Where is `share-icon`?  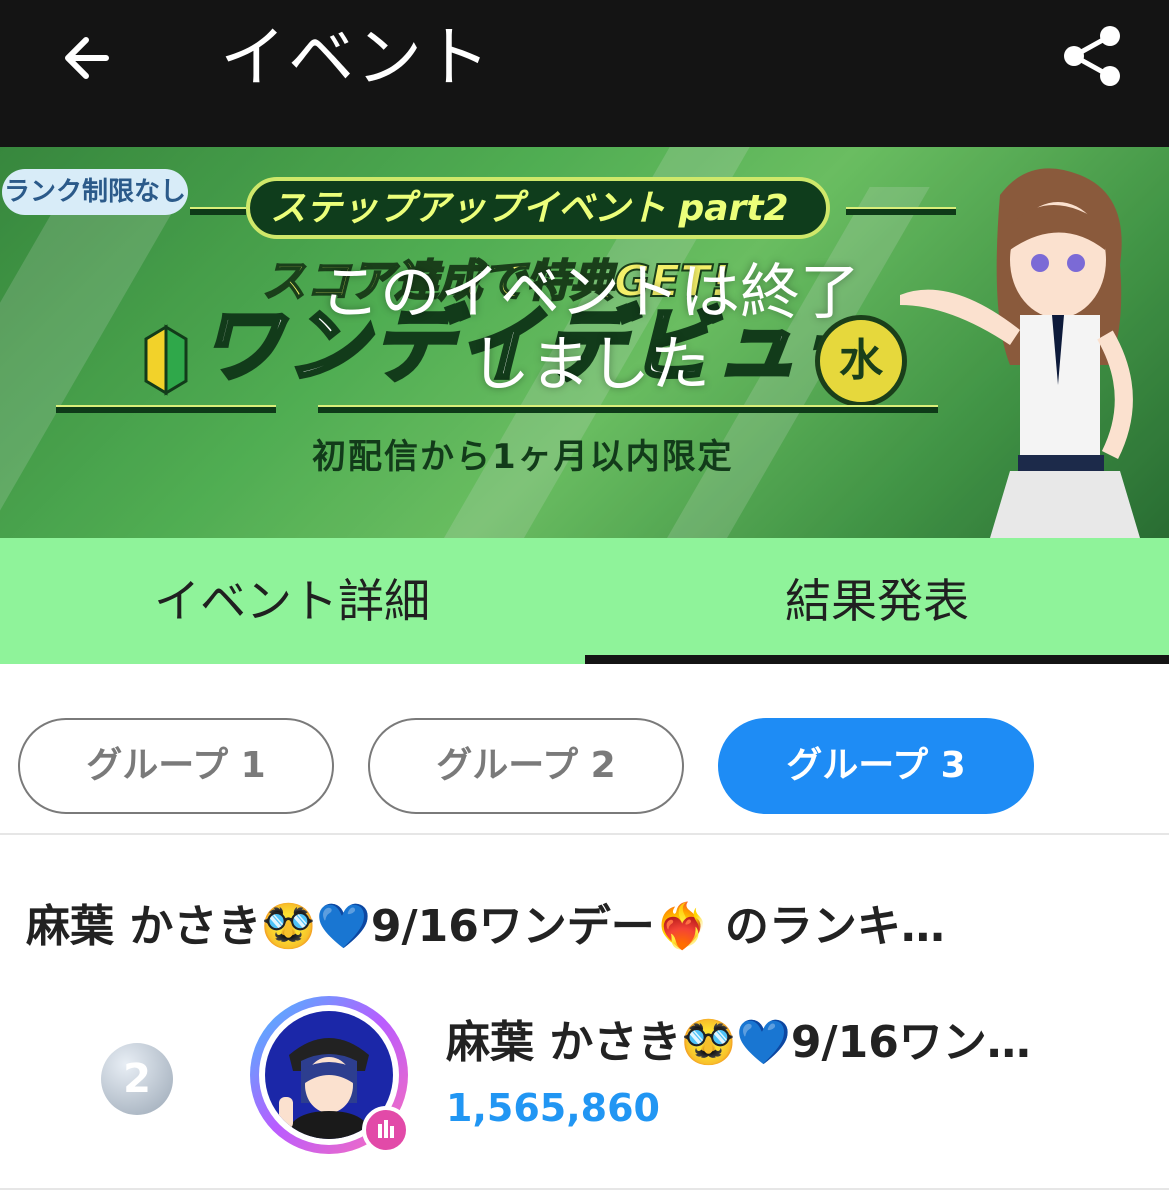 share-icon is located at coordinates (1093, 56).